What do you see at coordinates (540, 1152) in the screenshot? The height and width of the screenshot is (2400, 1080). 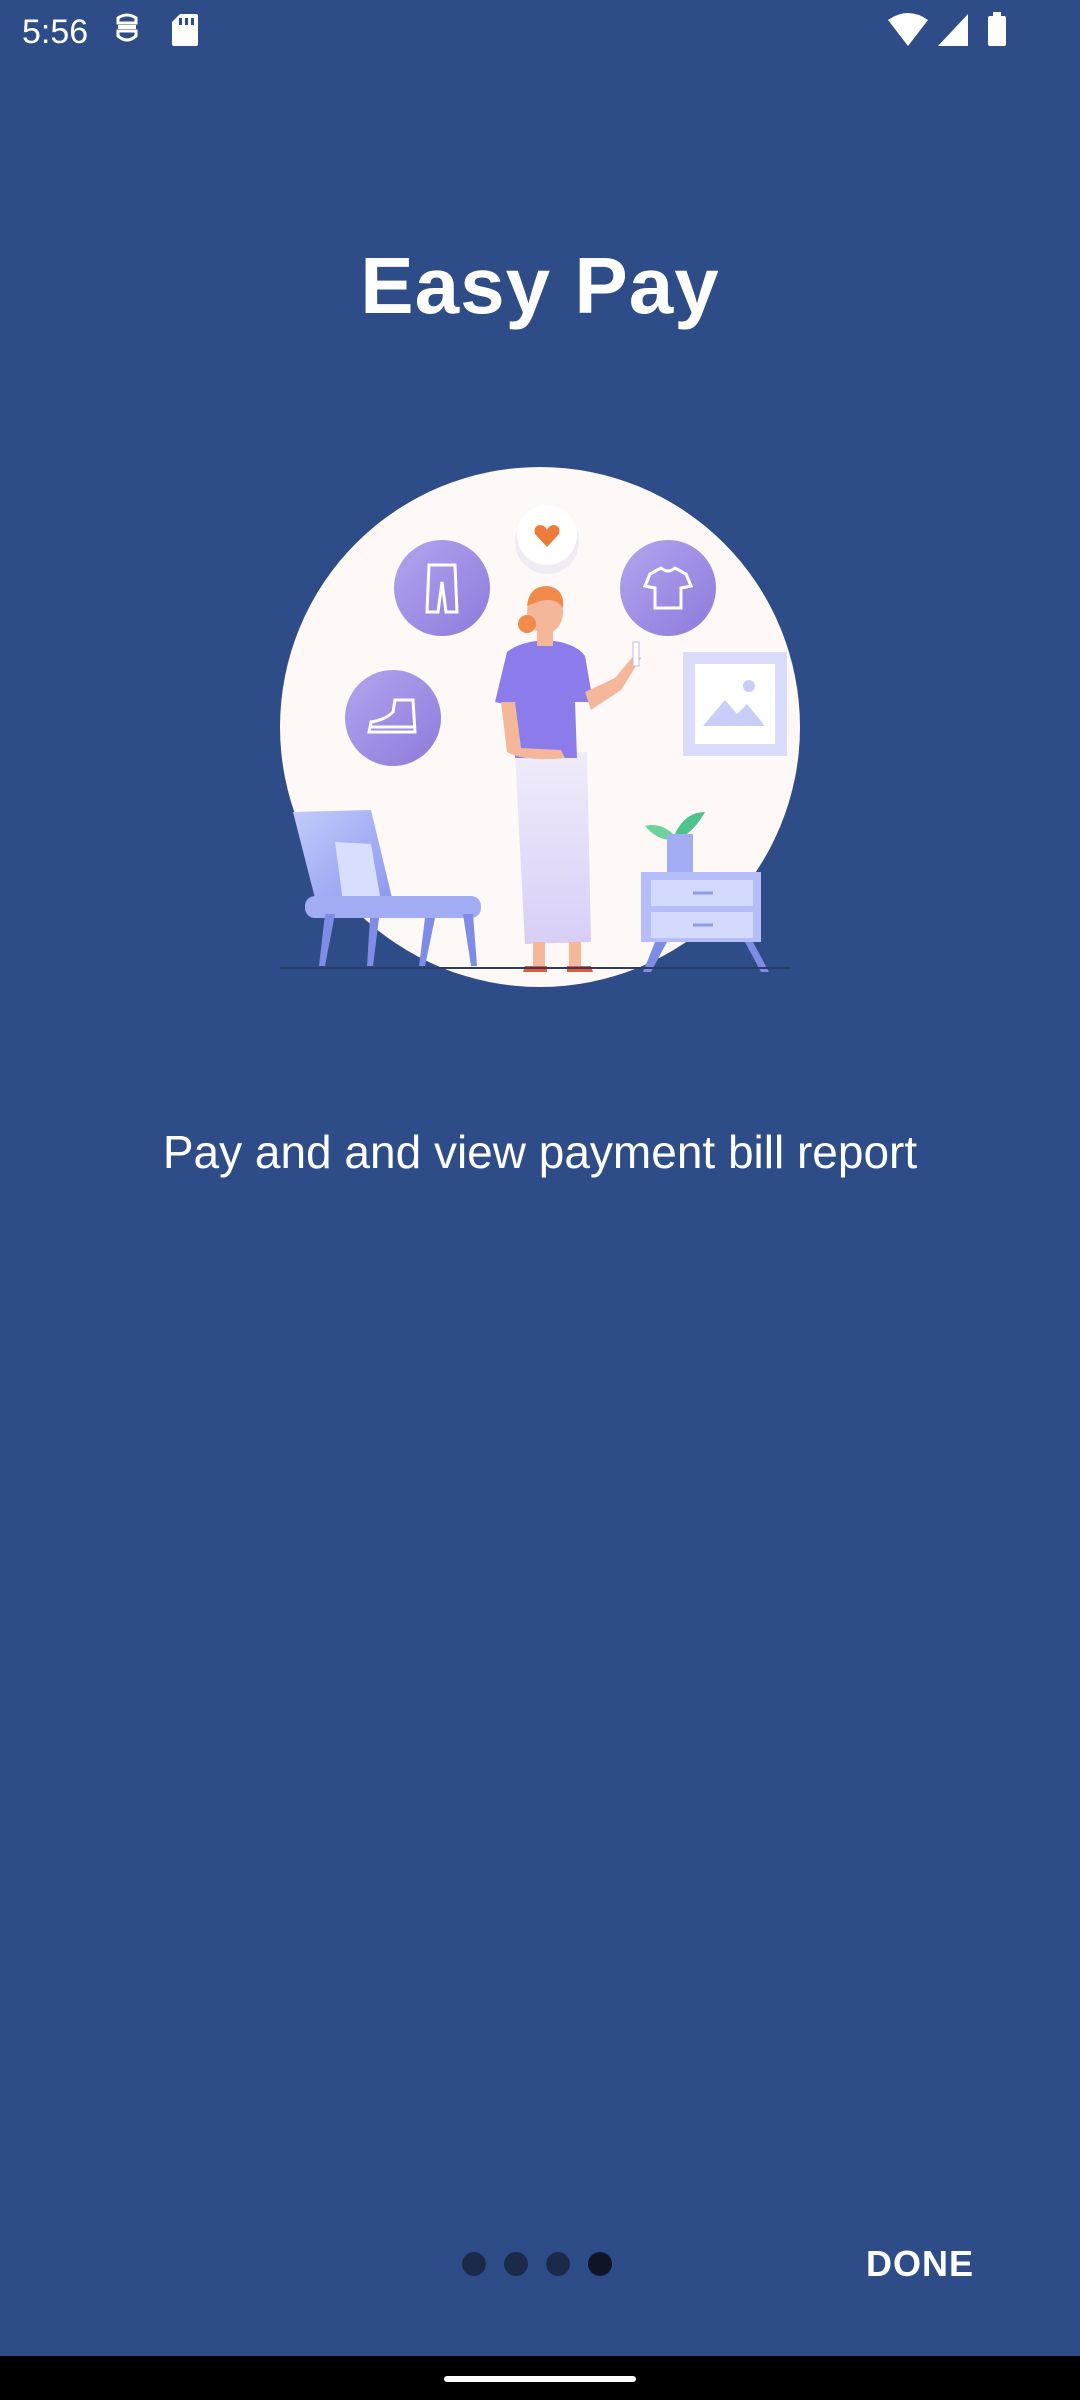 I see `page-description: Pay and and view payment bill report` at bounding box center [540, 1152].